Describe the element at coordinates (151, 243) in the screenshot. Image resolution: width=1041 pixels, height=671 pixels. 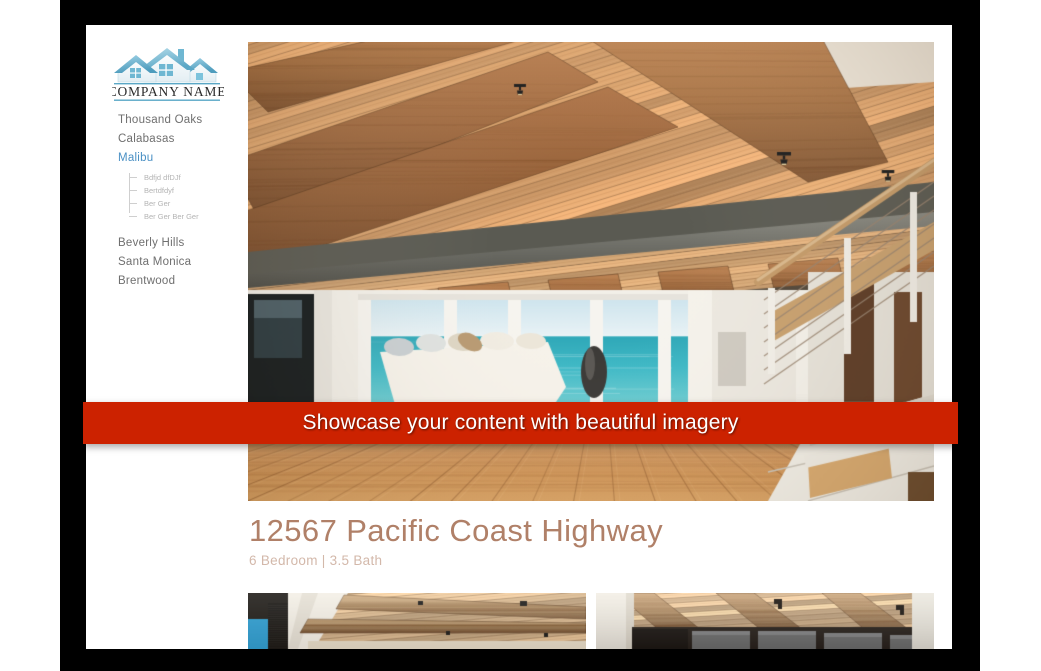
I see `sidebar-item-label: Beverly Hills` at that location.